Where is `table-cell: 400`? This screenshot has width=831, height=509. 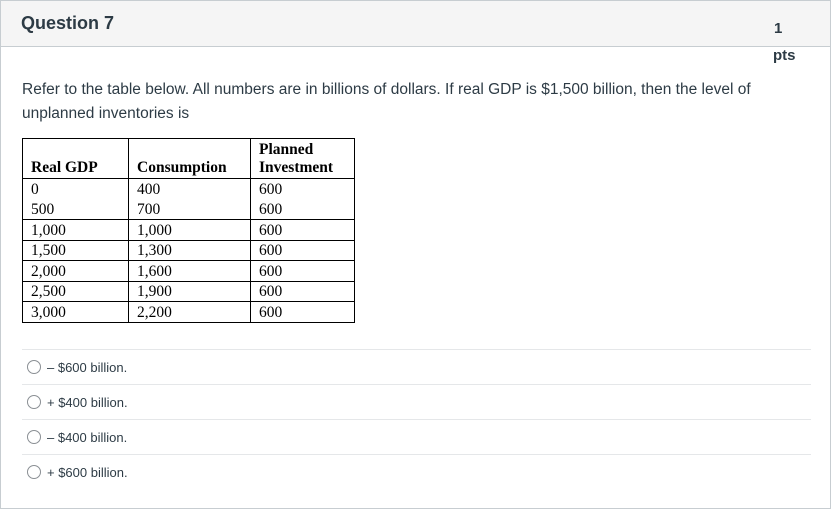
table-cell: 400 is located at coordinates (189, 188).